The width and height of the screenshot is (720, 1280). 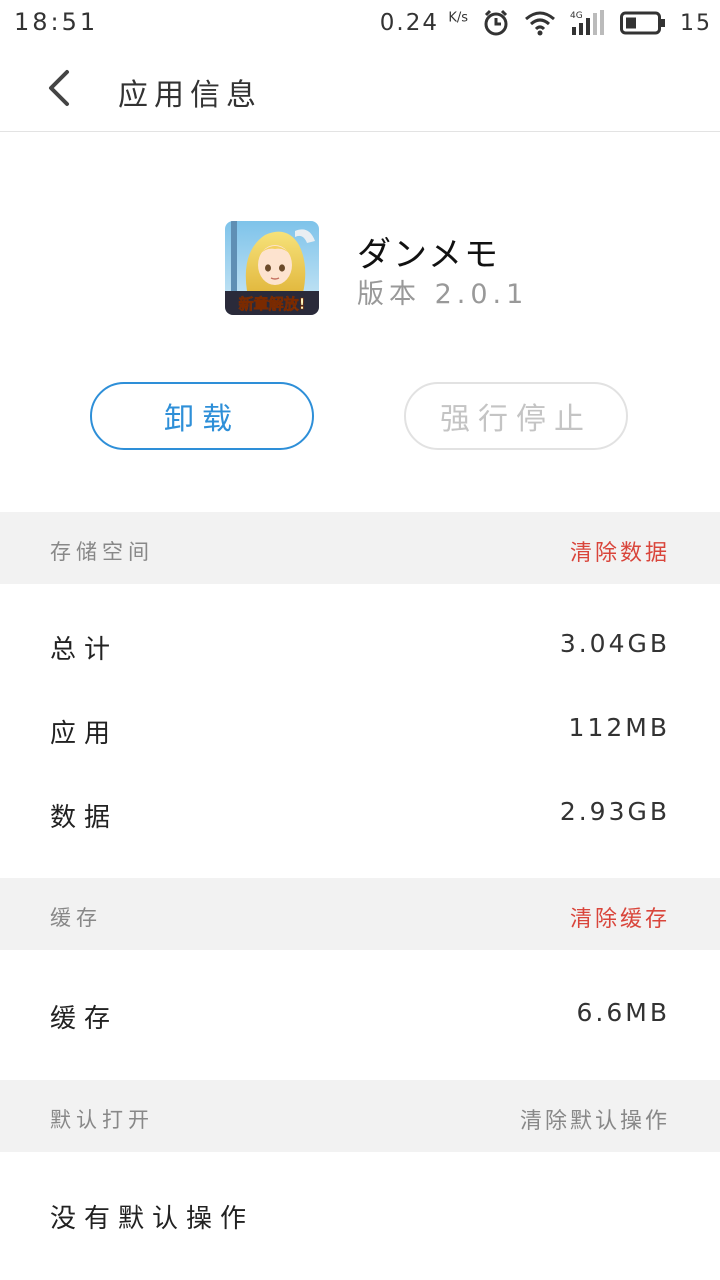 I want to click on network-type-label: 4G, so click(x=576, y=16).